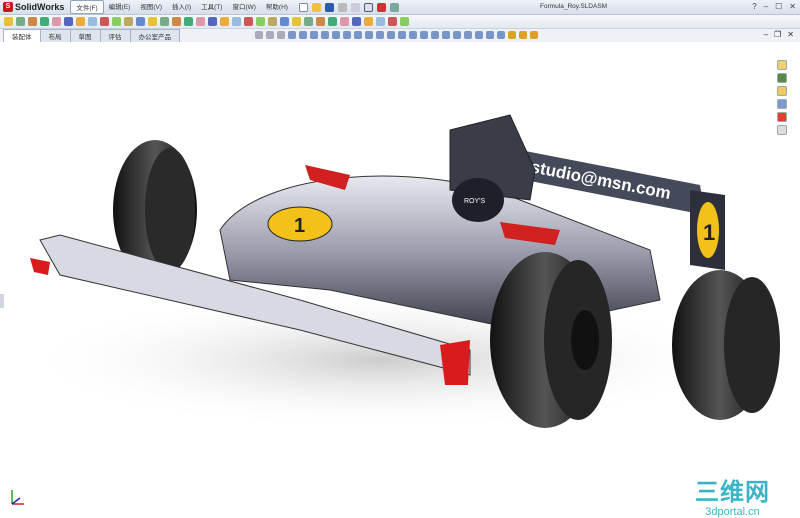  I want to click on tab-sketch: 草图, so click(85, 35).